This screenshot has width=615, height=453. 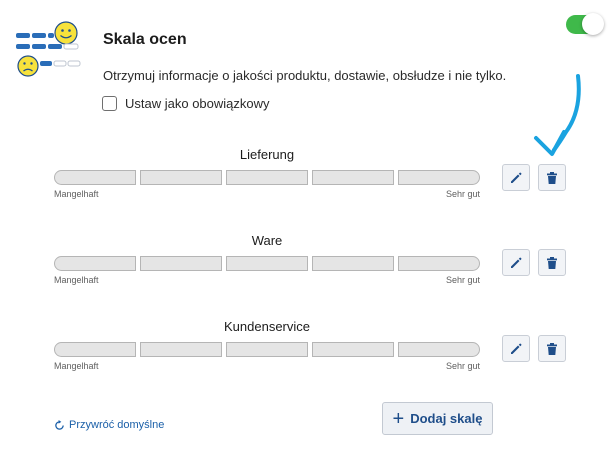 I want to click on scale-name: Kundenservice, so click(x=267, y=326).